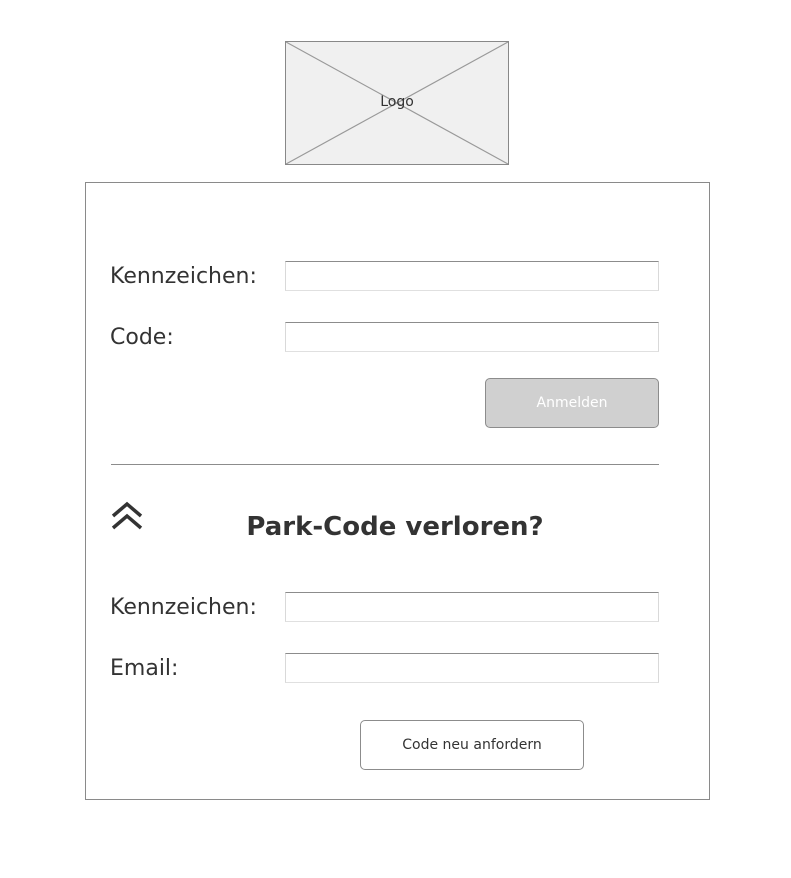  What do you see at coordinates (385, 464) in the screenshot?
I see `section-divider` at bounding box center [385, 464].